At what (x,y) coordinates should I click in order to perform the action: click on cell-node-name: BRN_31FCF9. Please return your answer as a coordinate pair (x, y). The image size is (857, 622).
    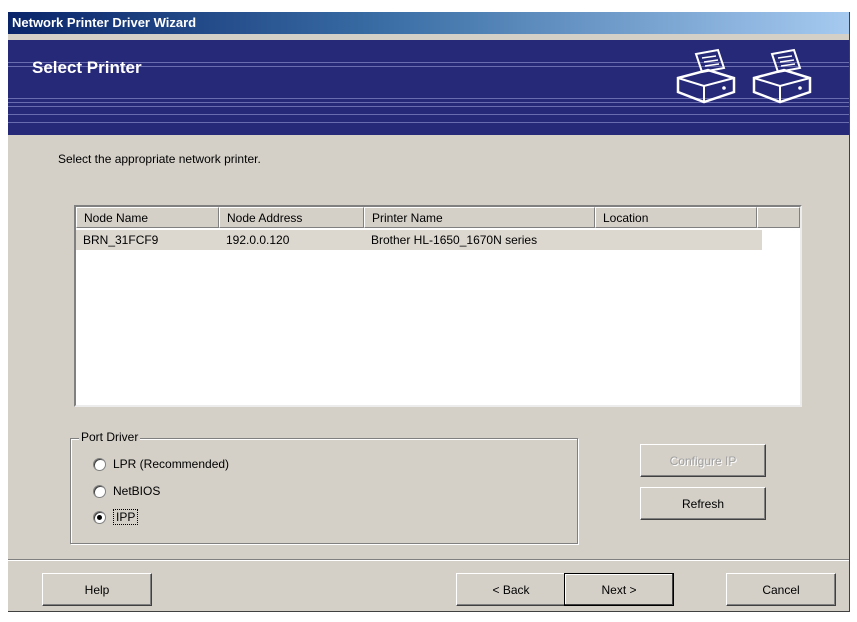
    Looking at the image, I should click on (121, 240).